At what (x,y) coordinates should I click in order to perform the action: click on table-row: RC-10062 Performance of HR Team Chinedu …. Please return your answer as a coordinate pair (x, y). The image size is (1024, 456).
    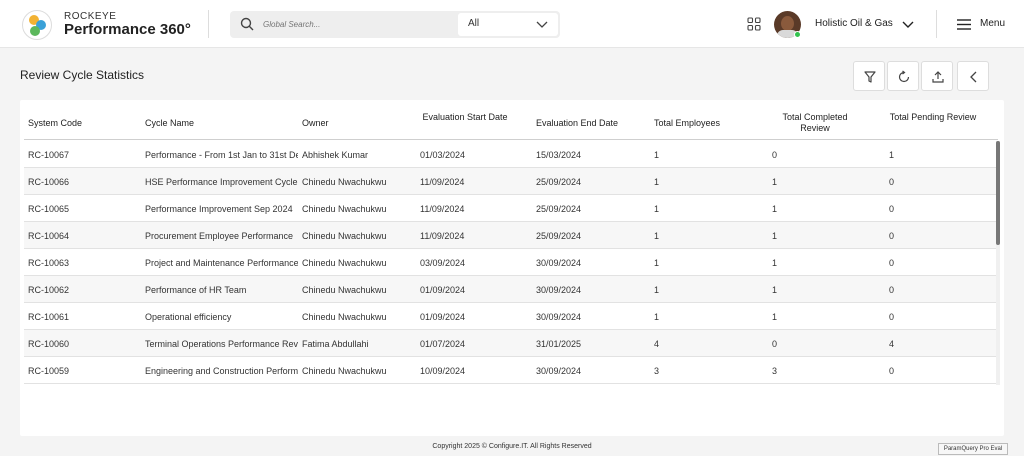
    Looking at the image, I should click on (511, 289).